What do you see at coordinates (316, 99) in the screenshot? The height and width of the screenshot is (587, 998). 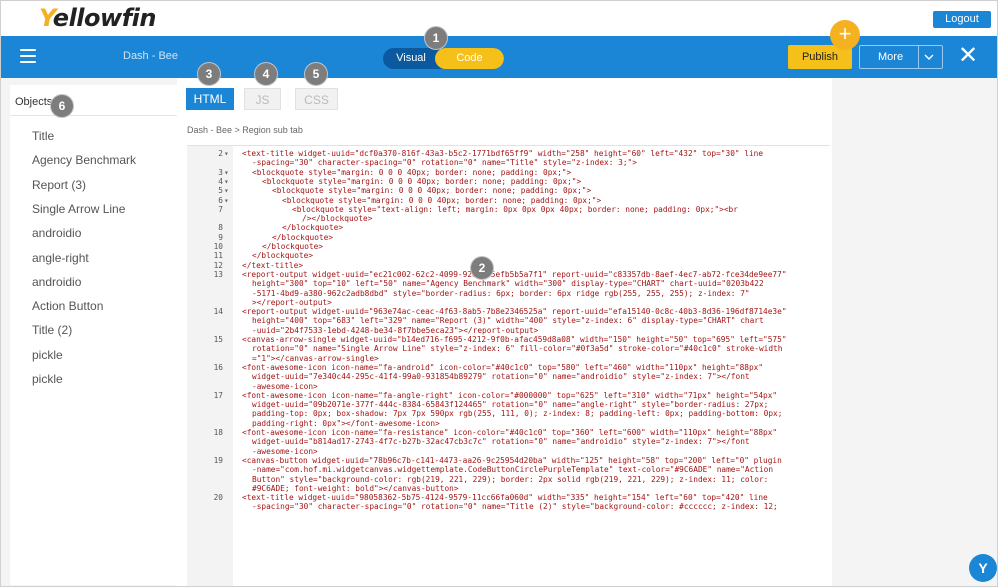 I see `tab-css: CSS` at bounding box center [316, 99].